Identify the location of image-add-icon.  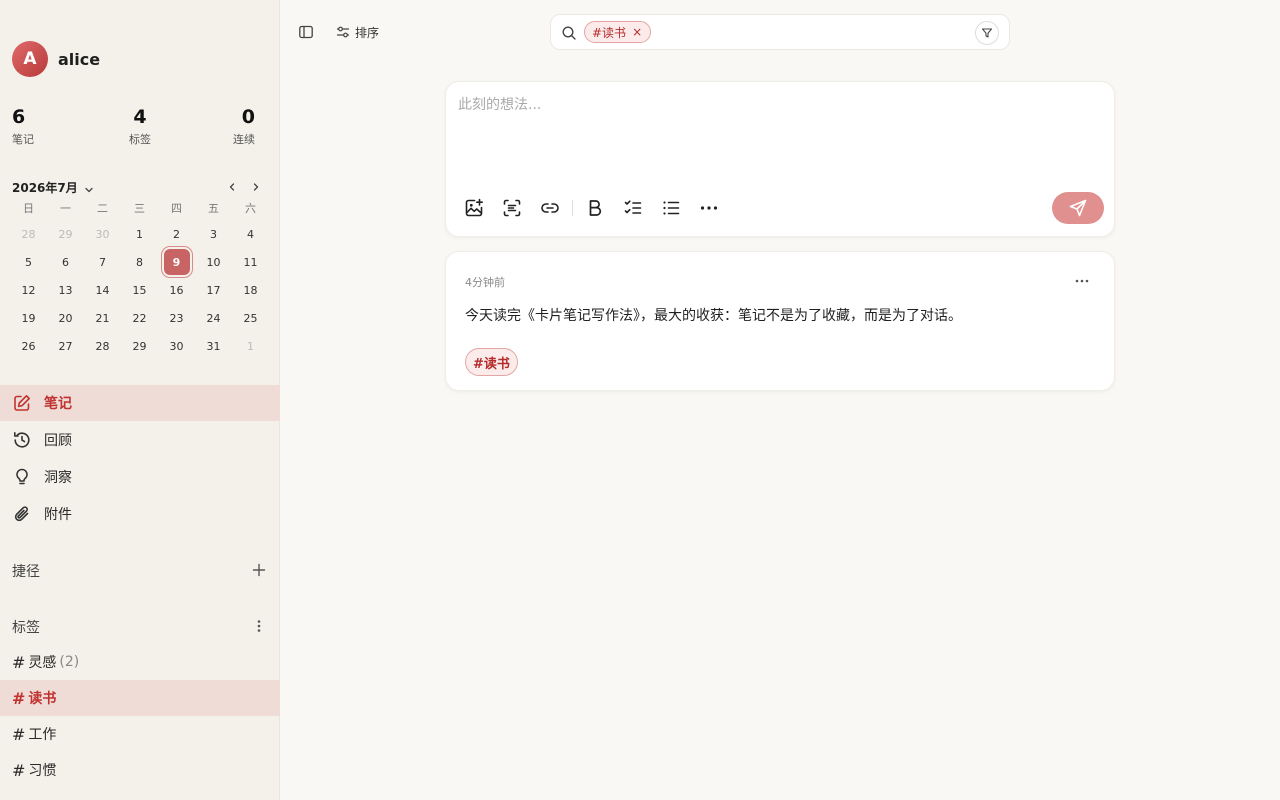
(474, 207).